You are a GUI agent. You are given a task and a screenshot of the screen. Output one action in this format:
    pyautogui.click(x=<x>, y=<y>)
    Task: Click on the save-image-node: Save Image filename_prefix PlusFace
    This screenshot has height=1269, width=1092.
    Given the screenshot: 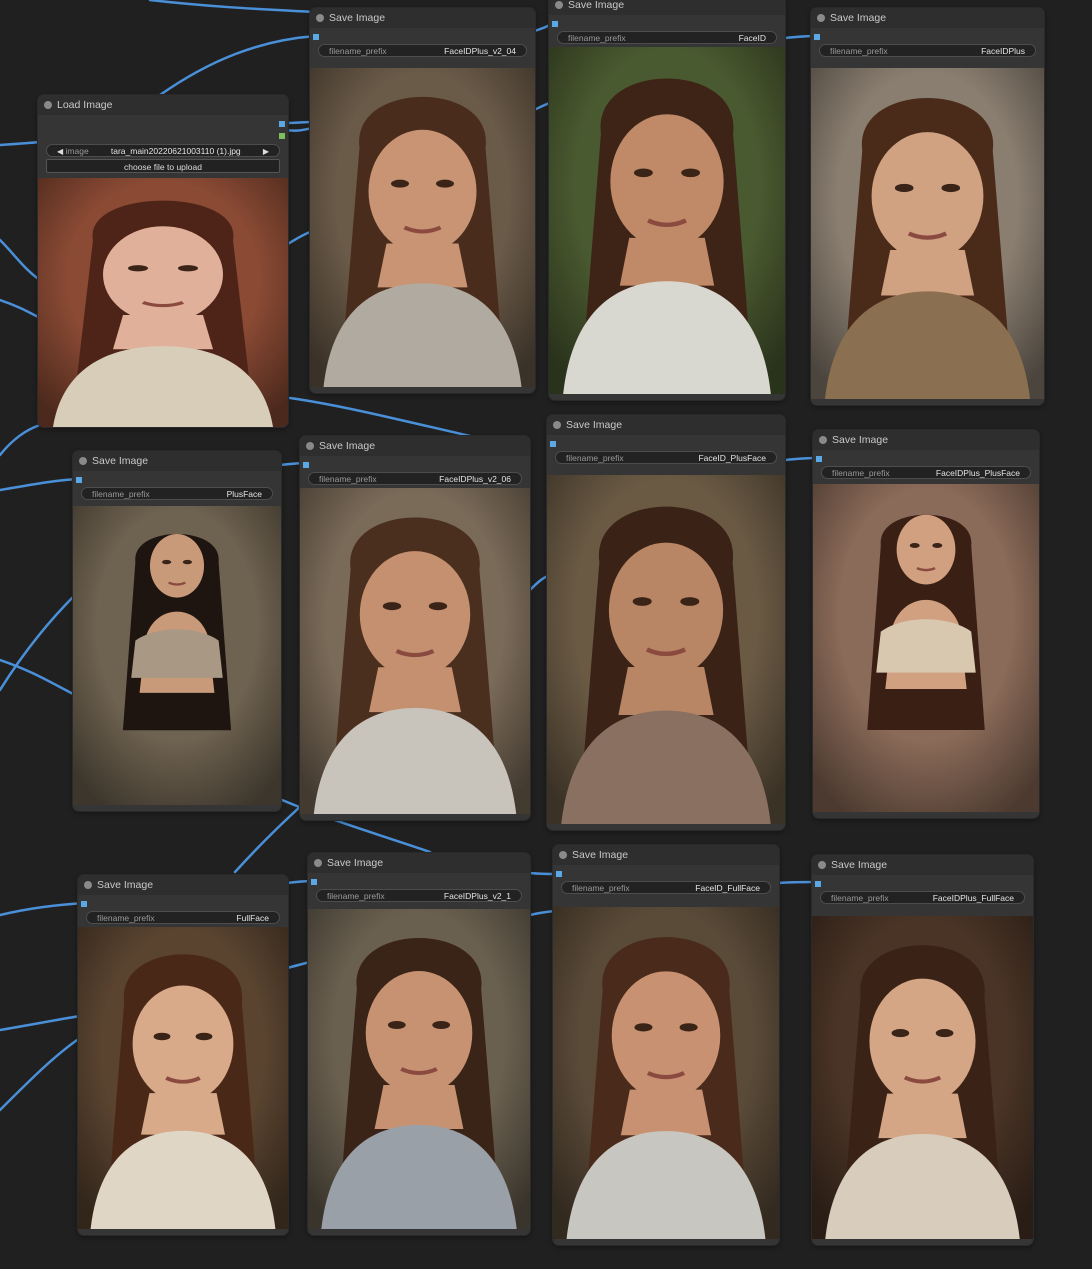 What is the action you would take?
    pyautogui.click(x=177, y=631)
    